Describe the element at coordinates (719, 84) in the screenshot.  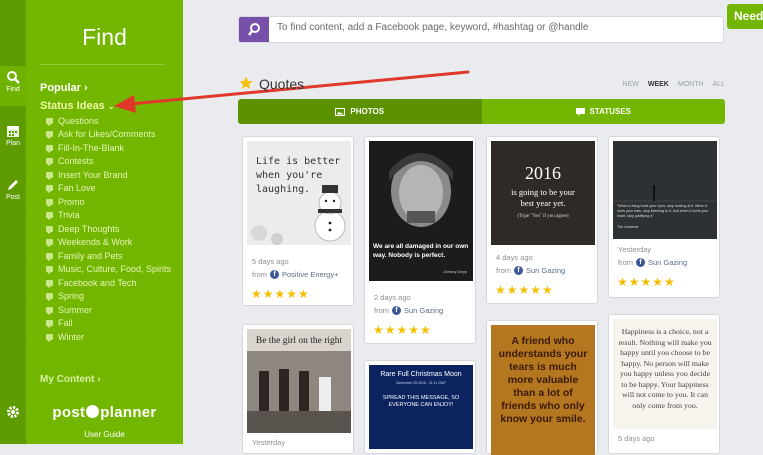
I see `filter-all: ALL` at that location.